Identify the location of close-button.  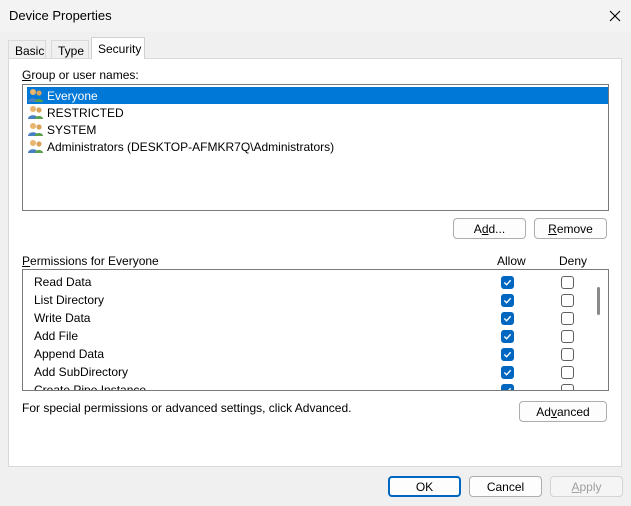
(615, 16).